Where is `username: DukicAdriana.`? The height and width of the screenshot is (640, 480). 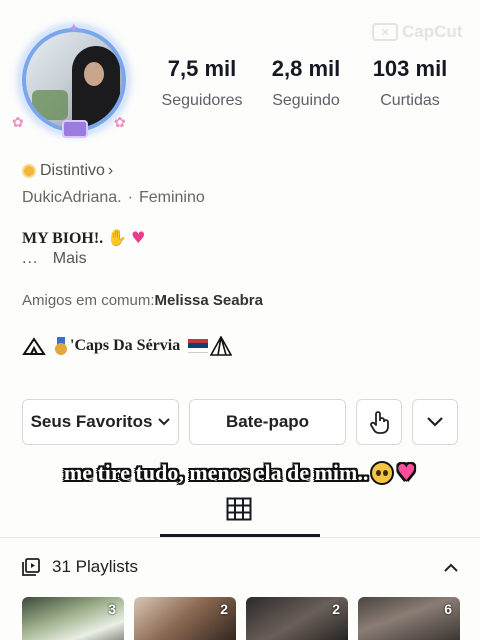 username: DukicAdriana. is located at coordinates (72, 197).